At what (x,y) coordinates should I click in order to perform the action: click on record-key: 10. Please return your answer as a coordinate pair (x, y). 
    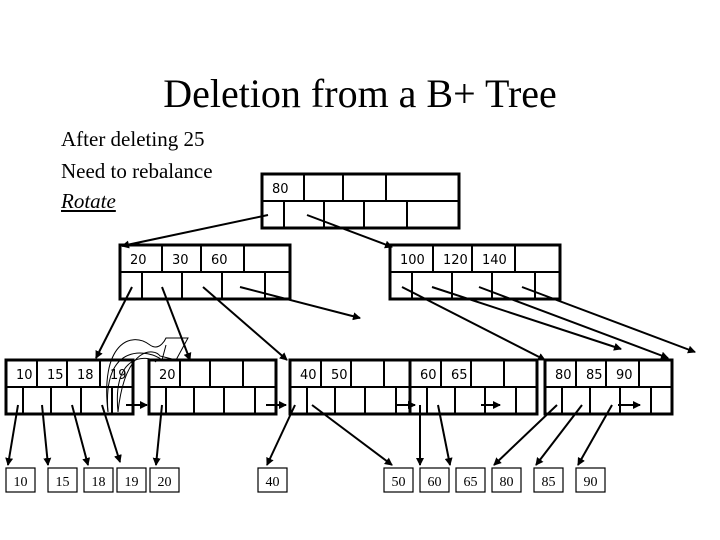
    Looking at the image, I should click on (21, 482).